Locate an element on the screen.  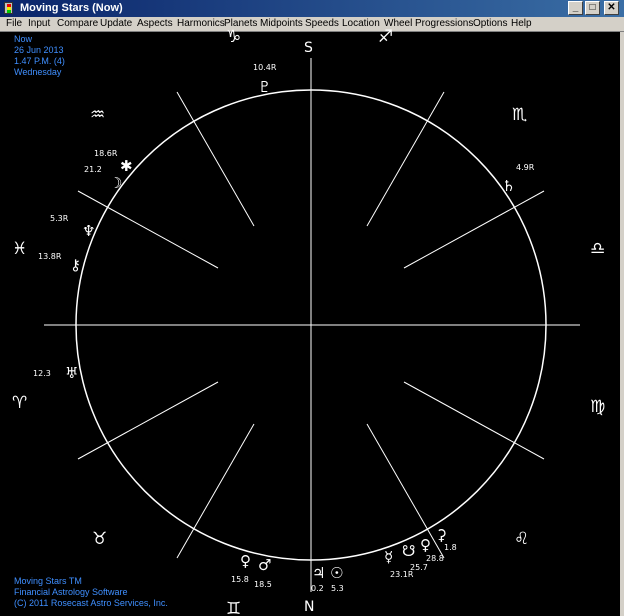
window-title: Moving Stars (Now) is located at coordinates (71, 8).